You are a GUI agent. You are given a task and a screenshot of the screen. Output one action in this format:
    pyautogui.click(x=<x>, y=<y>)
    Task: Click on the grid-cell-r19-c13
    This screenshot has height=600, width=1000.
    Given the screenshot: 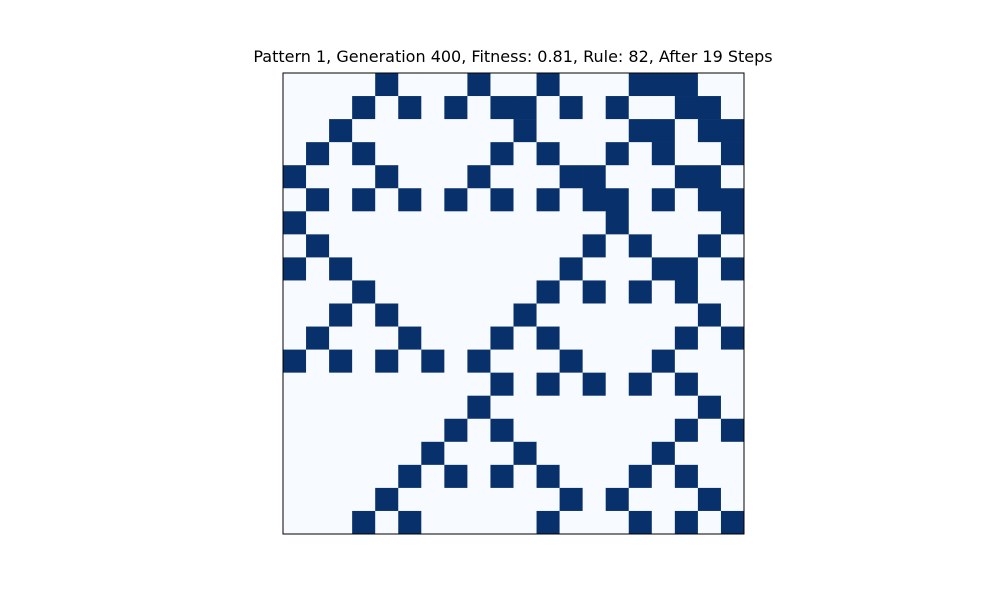 What is the action you would take?
    pyautogui.click(x=594, y=522)
    